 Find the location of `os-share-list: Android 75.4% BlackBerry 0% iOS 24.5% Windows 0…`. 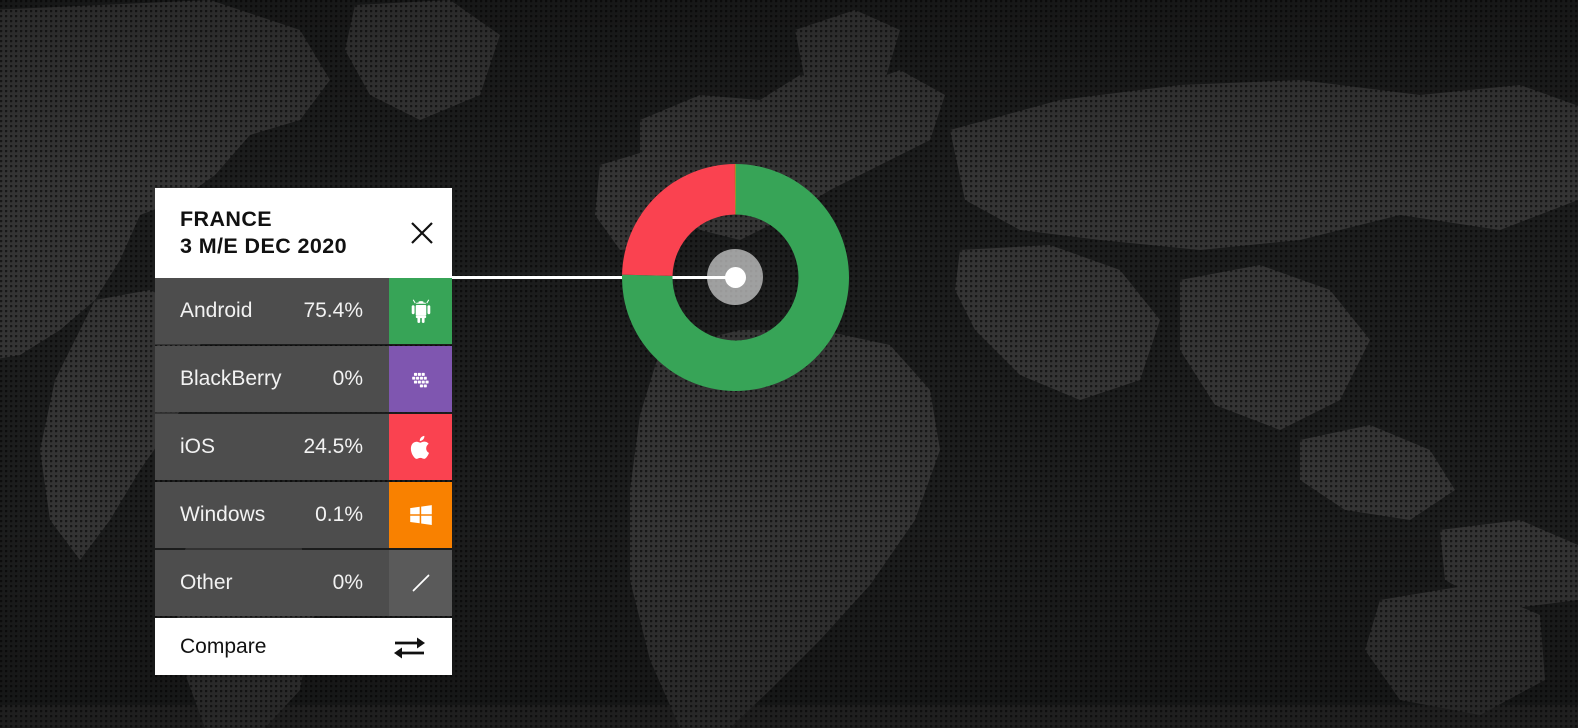

os-share-list: Android 75.4% BlackBerry 0% iOS 24.5% Windows 0… is located at coordinates (303, 447).